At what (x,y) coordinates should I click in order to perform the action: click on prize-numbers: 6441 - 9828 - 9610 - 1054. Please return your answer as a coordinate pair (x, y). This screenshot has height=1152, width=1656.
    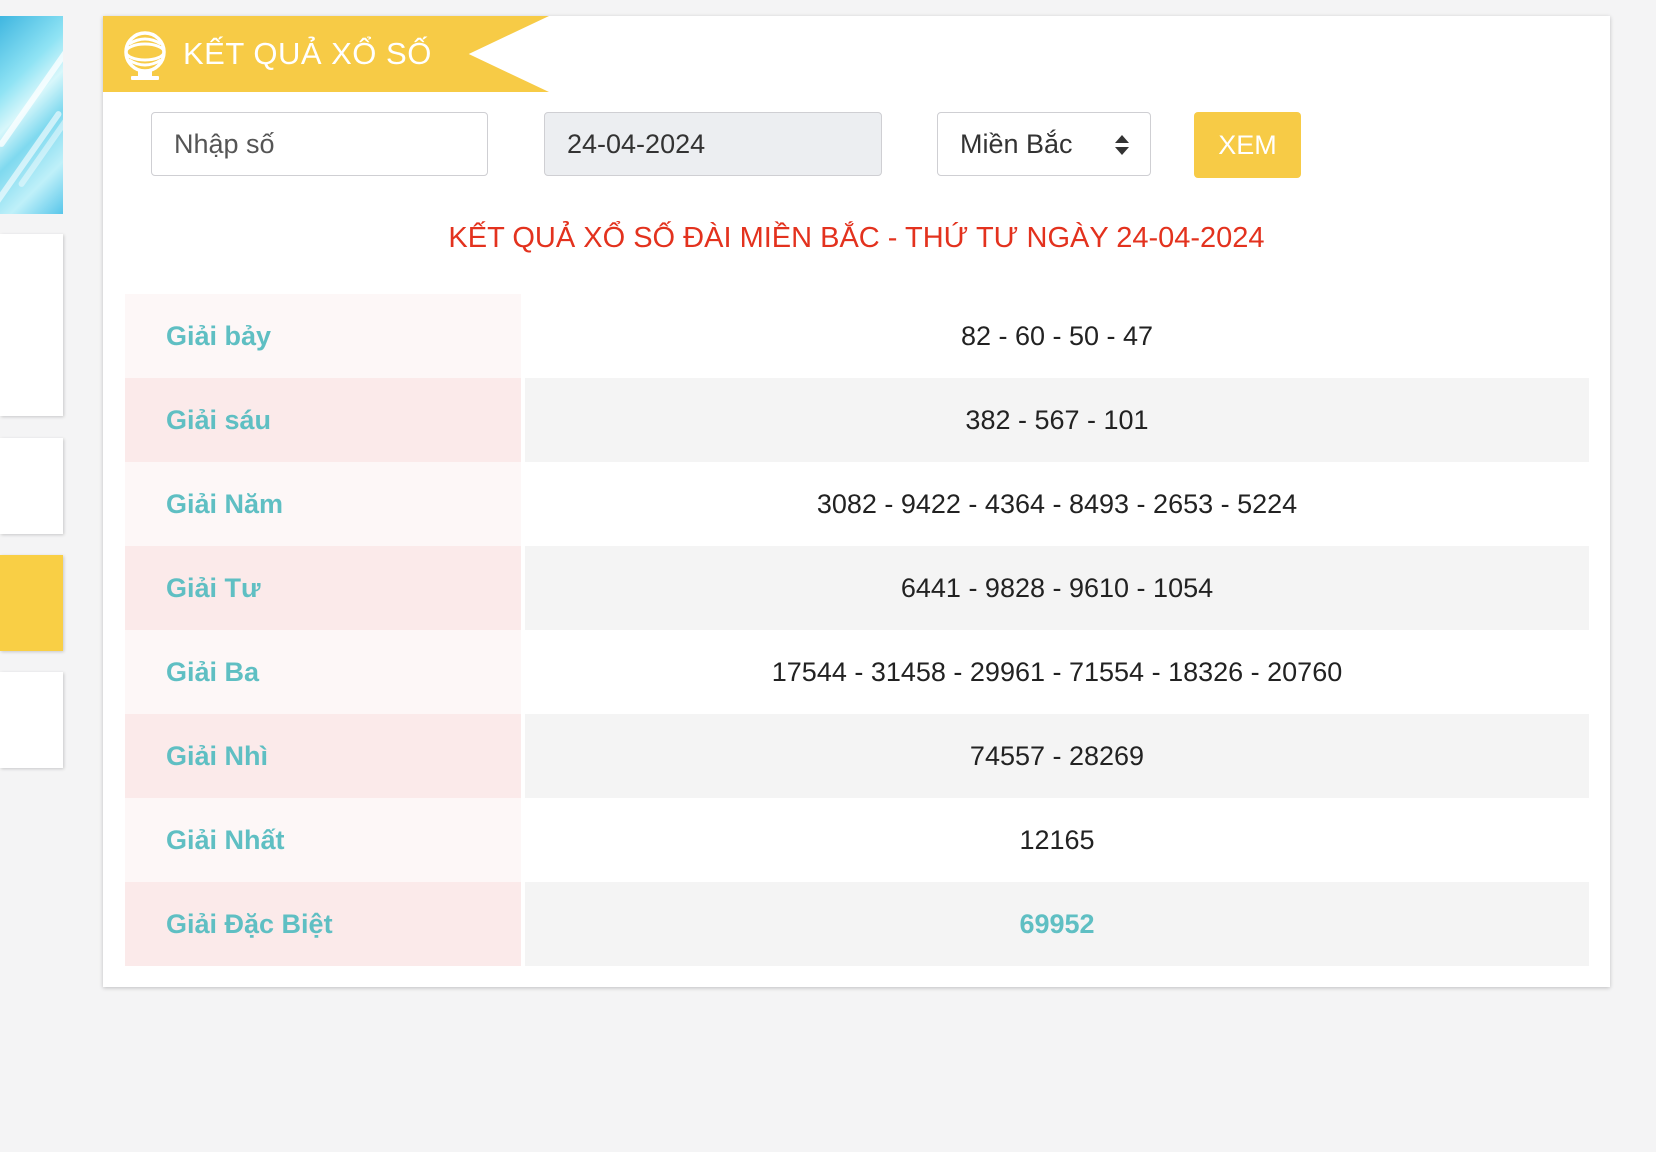
    Looking at the image, I should click on (1057, 588).